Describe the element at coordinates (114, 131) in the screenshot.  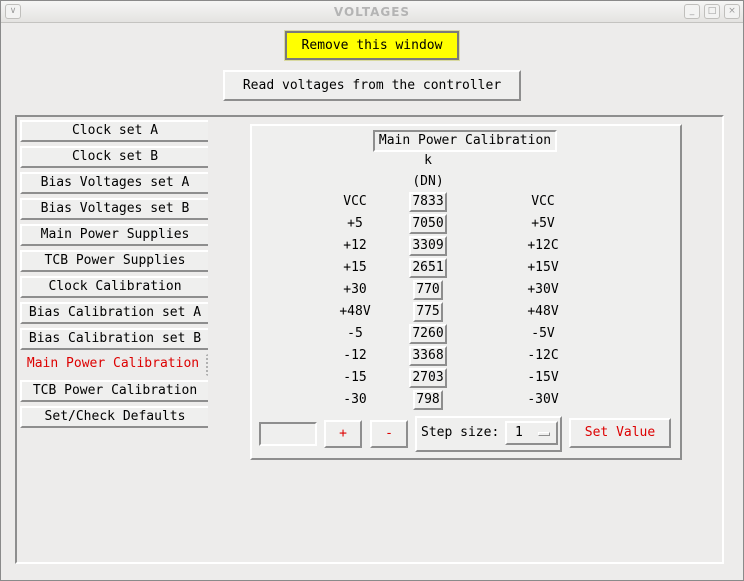
I see `tab-clock-set-a: Clock set A` at that location.